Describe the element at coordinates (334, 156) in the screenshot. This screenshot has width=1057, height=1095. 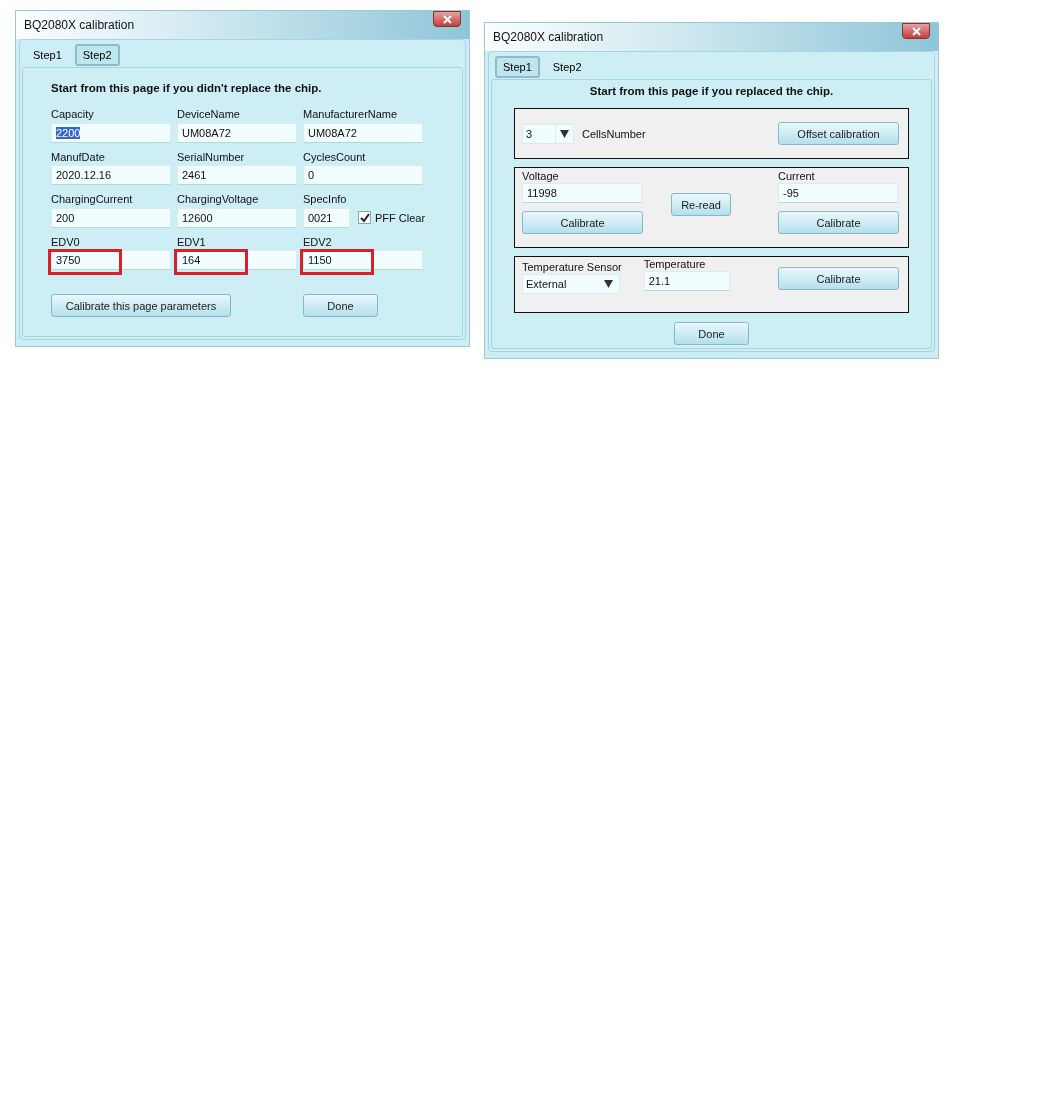
I see `field-label: CyclesCount` at that location.